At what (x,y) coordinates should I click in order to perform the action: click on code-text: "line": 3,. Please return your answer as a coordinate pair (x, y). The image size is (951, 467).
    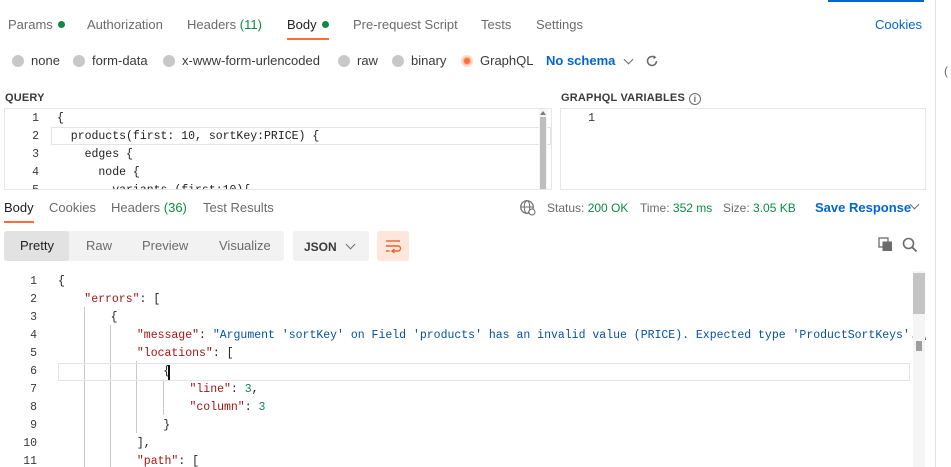
    Looking at the image, I should click on (224, 389).